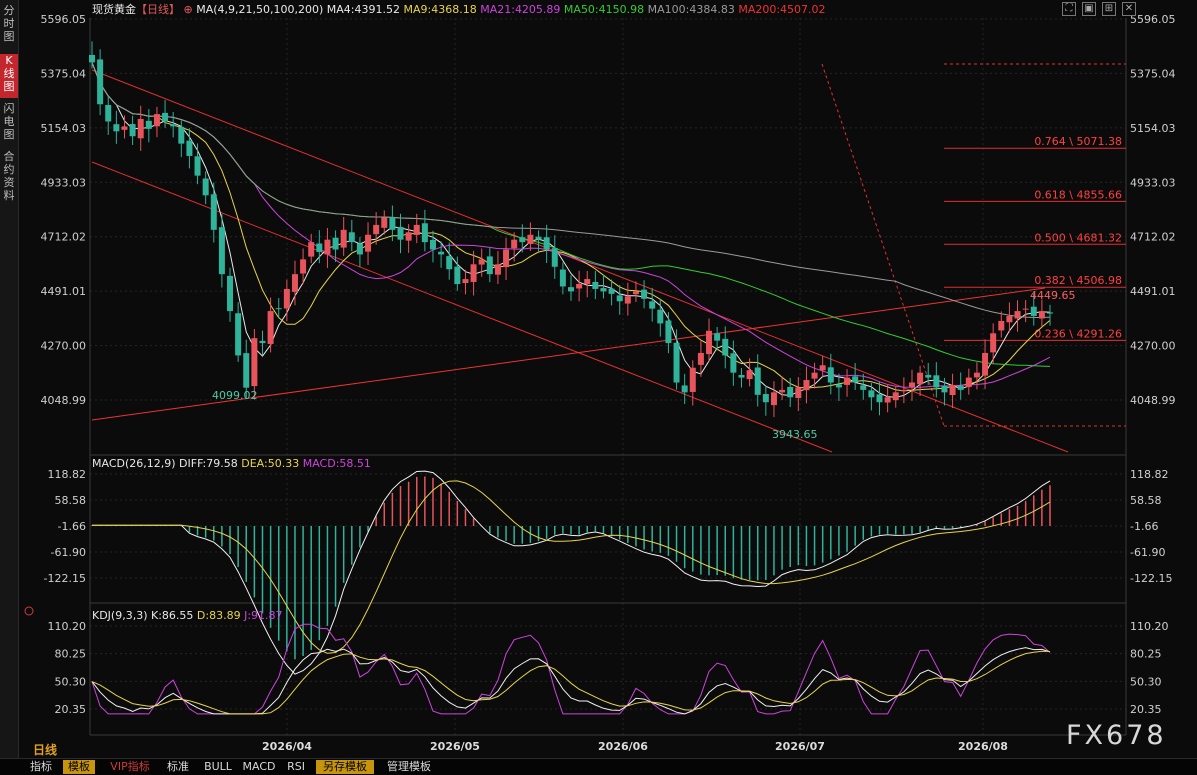 The image size is (1197, 775). Describe the element at coordinates (1151, 578) in the screenshot. I see `macd-axis-right-label: -122.15` at that location.